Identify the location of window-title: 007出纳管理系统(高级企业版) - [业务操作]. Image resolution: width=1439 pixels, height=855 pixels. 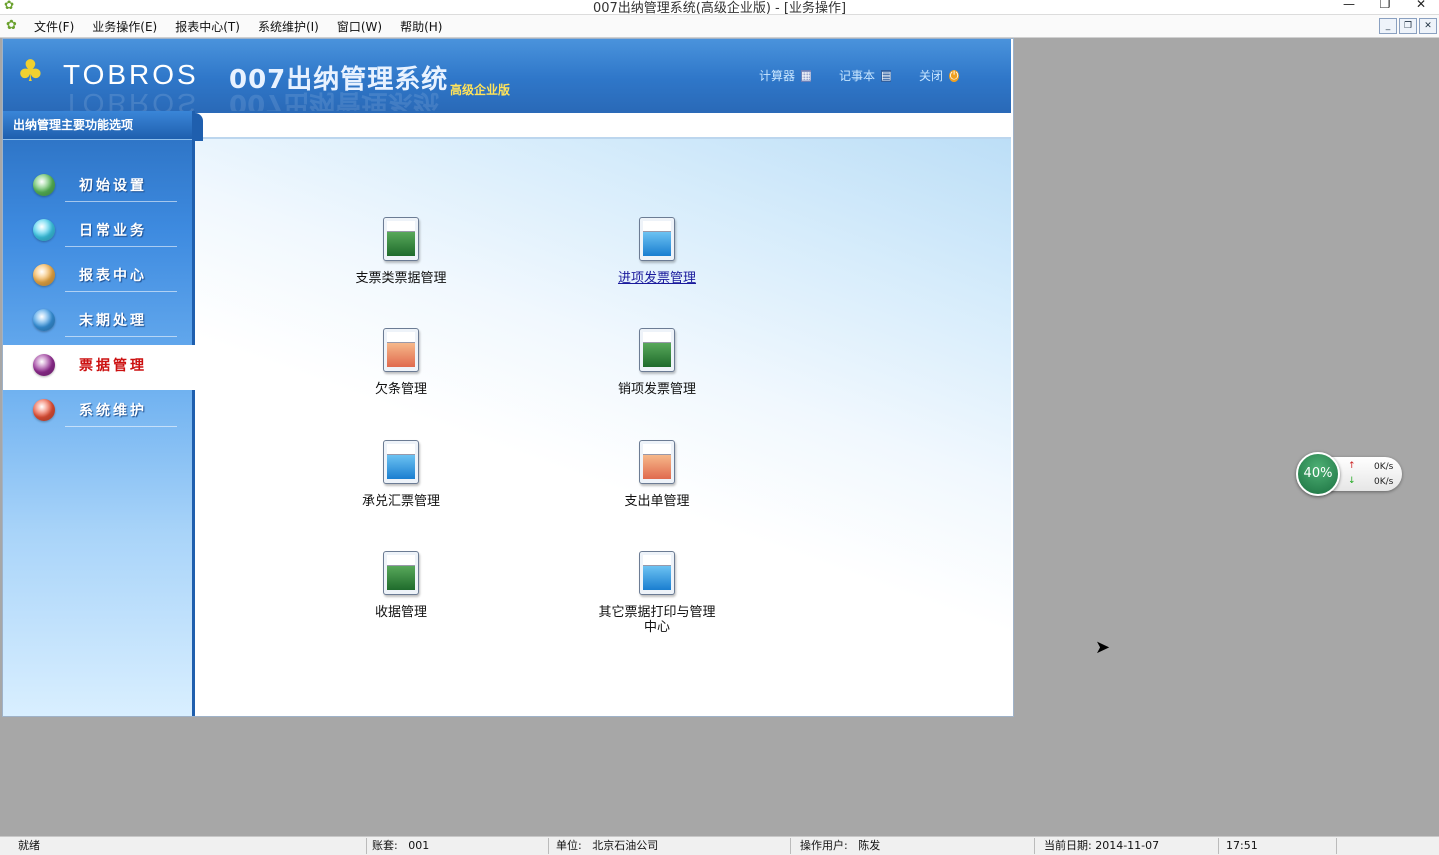
(719, 8).